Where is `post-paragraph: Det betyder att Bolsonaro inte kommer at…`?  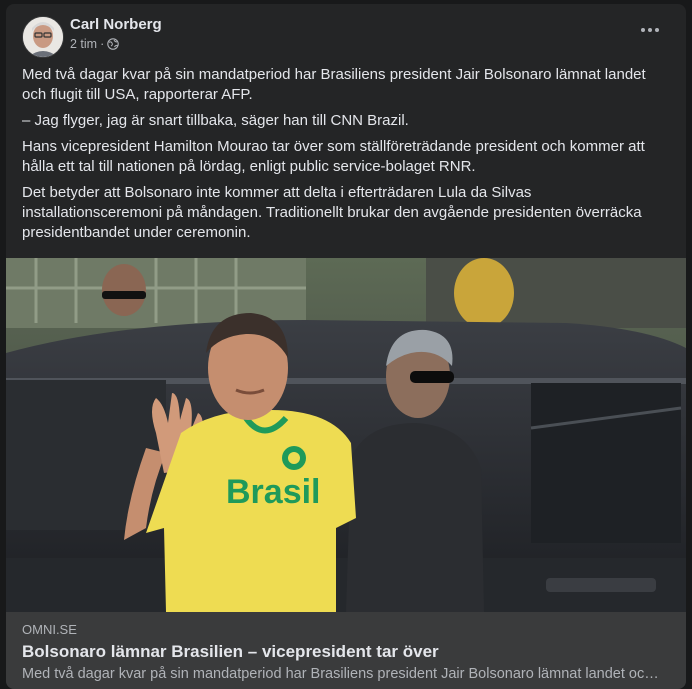
post-paragraph: Det betyder att Bolsonaro inte kommer at… is located at coordinates (332, 212).